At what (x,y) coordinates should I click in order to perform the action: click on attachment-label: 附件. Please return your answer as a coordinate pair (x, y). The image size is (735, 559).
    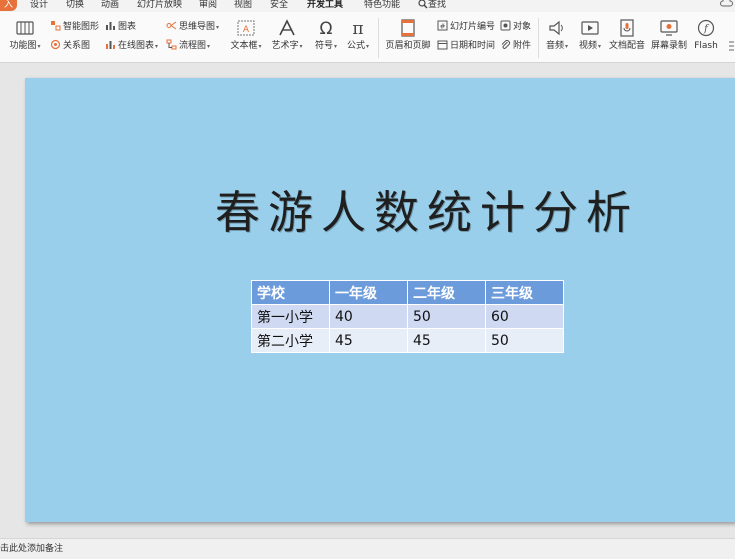
    Looking at the image, I should click on (522, 46).